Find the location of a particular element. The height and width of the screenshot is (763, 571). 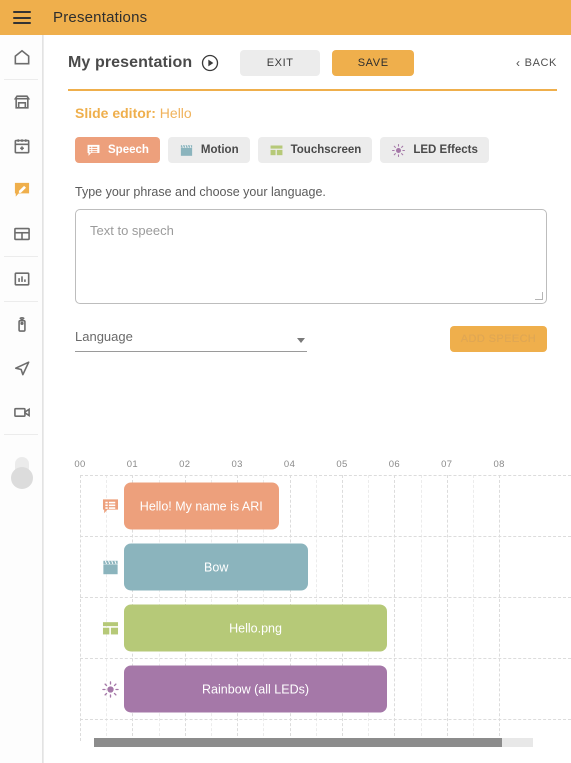

hamburger-icon is located at coordinates (22, 17).